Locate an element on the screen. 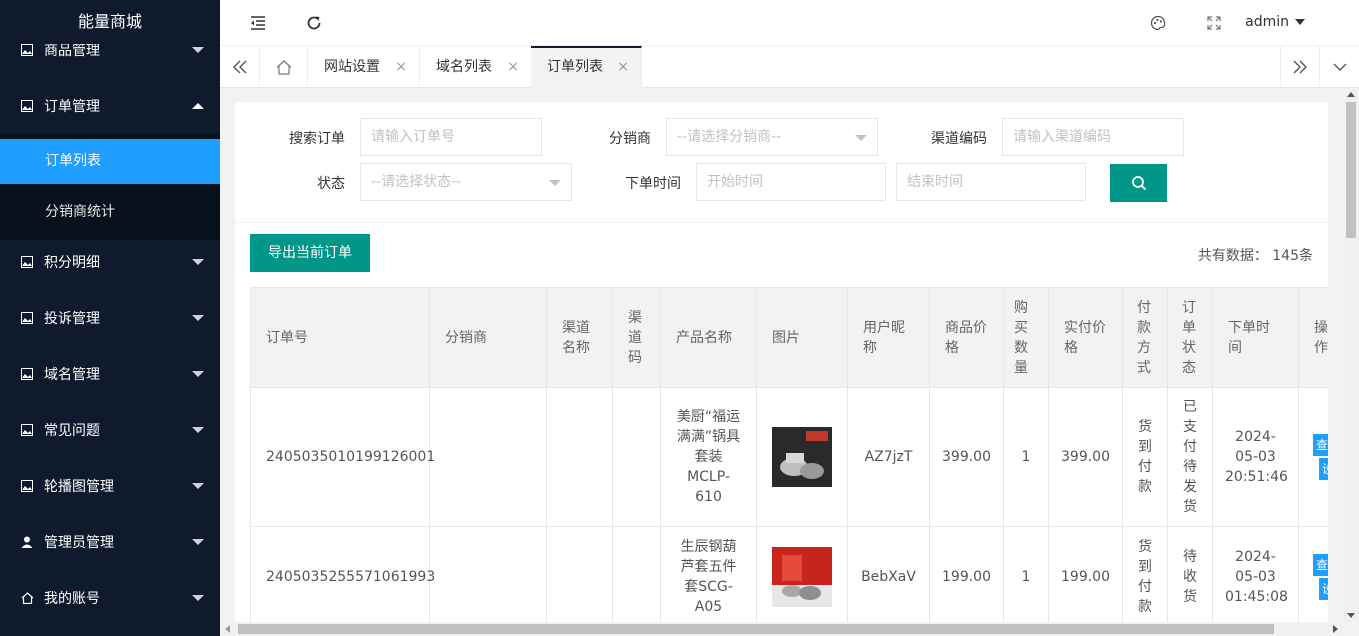 This screenshot has width=1359, height=636. status-select: --请选择状态-- is located at coordinates (466, 182).